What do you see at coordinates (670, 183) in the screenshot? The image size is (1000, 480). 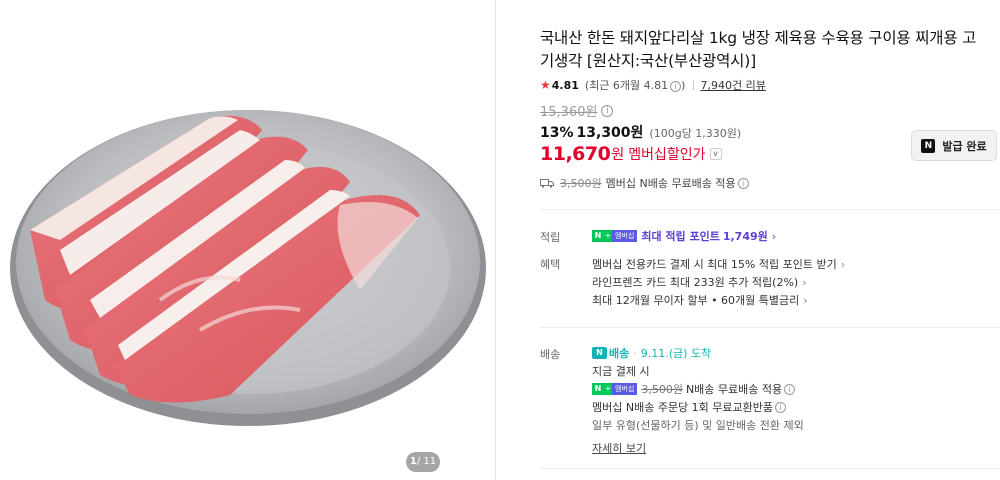 I see `shipping-text: 멤버십 N배송 무료배송 적용` at bounding box center [670, 183].